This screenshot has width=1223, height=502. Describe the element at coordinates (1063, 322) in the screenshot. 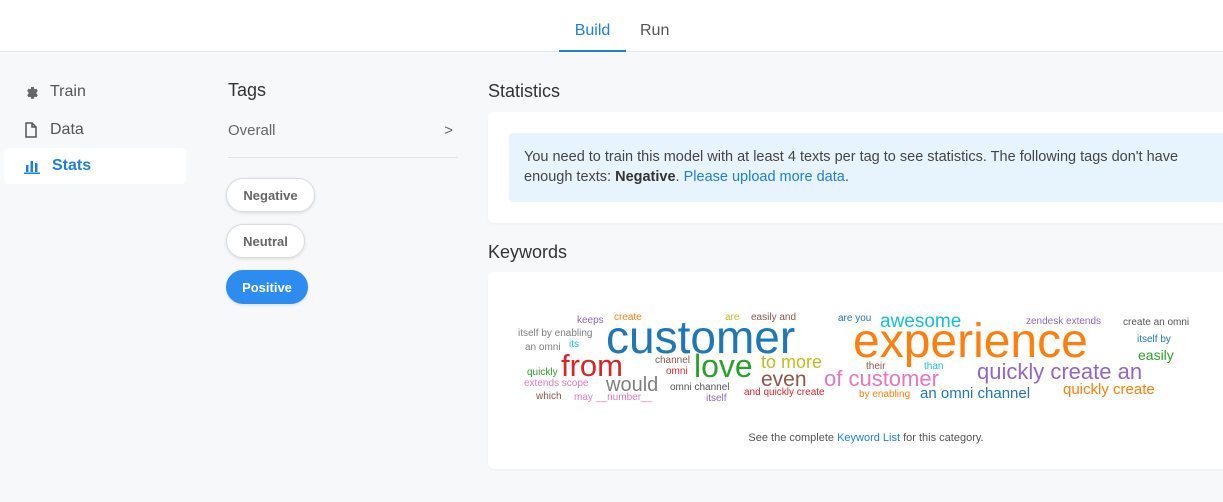

I see `keyword: zendesk extends` at that location.